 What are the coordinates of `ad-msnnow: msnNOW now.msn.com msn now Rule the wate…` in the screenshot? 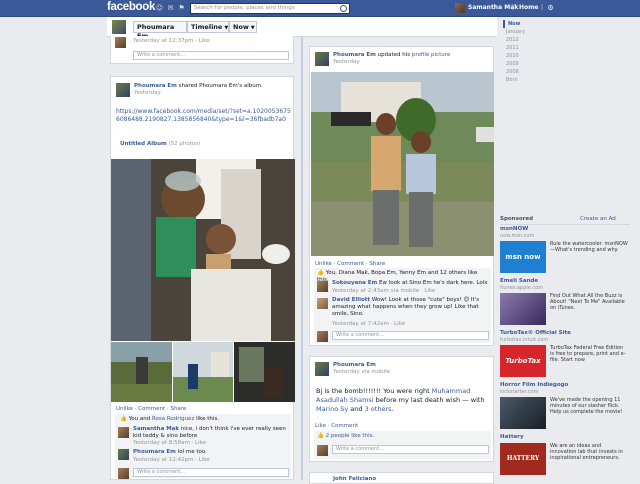 It's located at (565, 251).